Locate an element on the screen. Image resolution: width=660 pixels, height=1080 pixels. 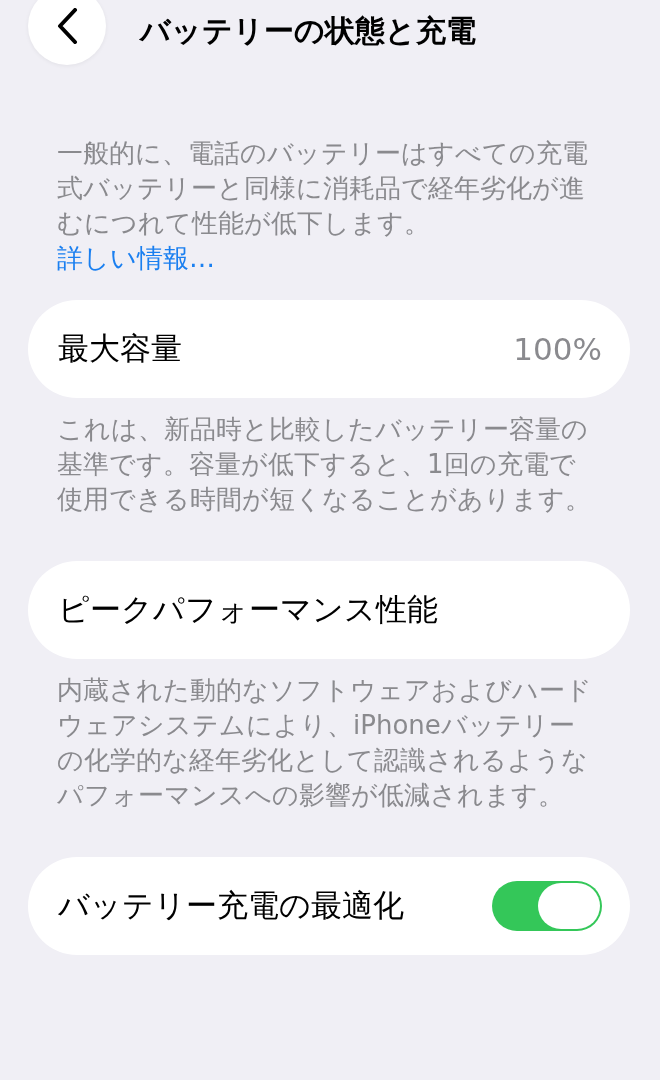
description-text: 一般的に、電話のバッテリーはすべての充電式バッテリーと同様に消耗品で経年劣化が進むにつれて性能が低下します。 is located at coordinates (323, 188).